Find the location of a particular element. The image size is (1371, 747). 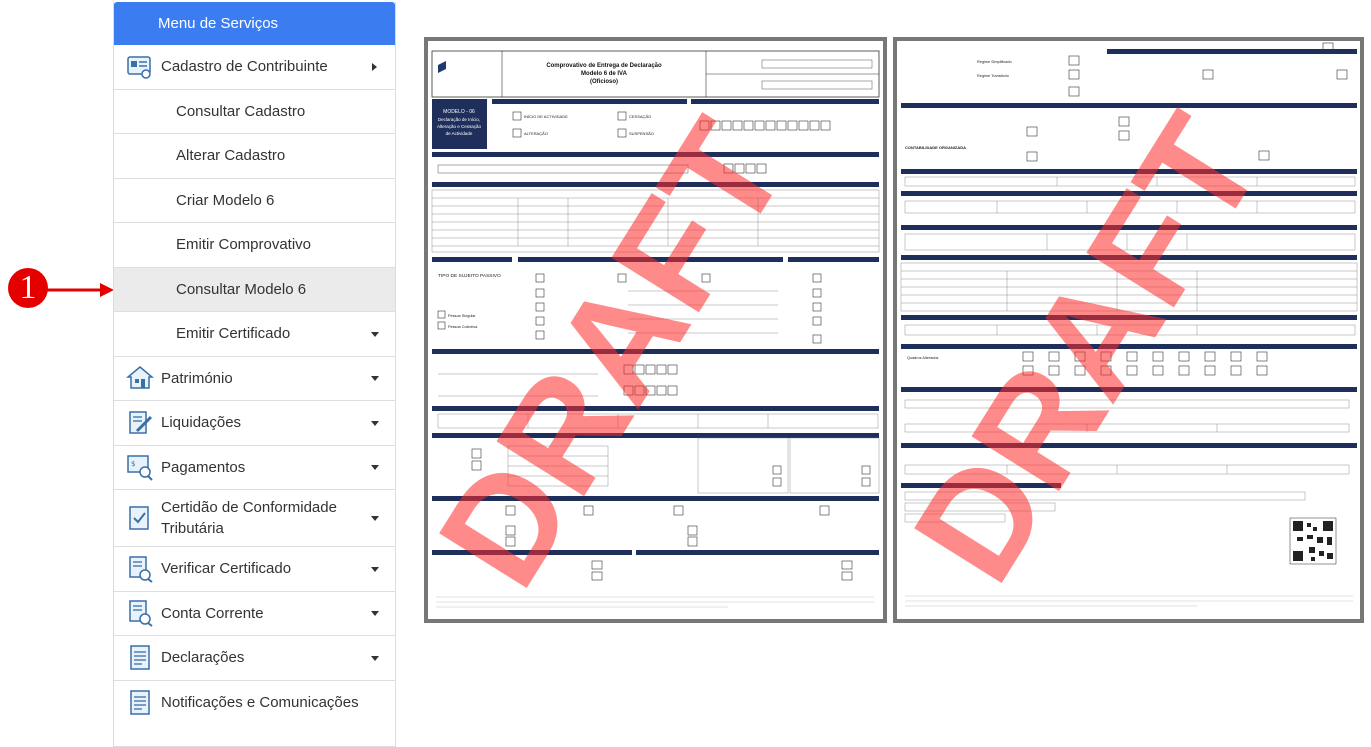

doc-title-line3: (Oficioso) is located at coordinates (604, 82).